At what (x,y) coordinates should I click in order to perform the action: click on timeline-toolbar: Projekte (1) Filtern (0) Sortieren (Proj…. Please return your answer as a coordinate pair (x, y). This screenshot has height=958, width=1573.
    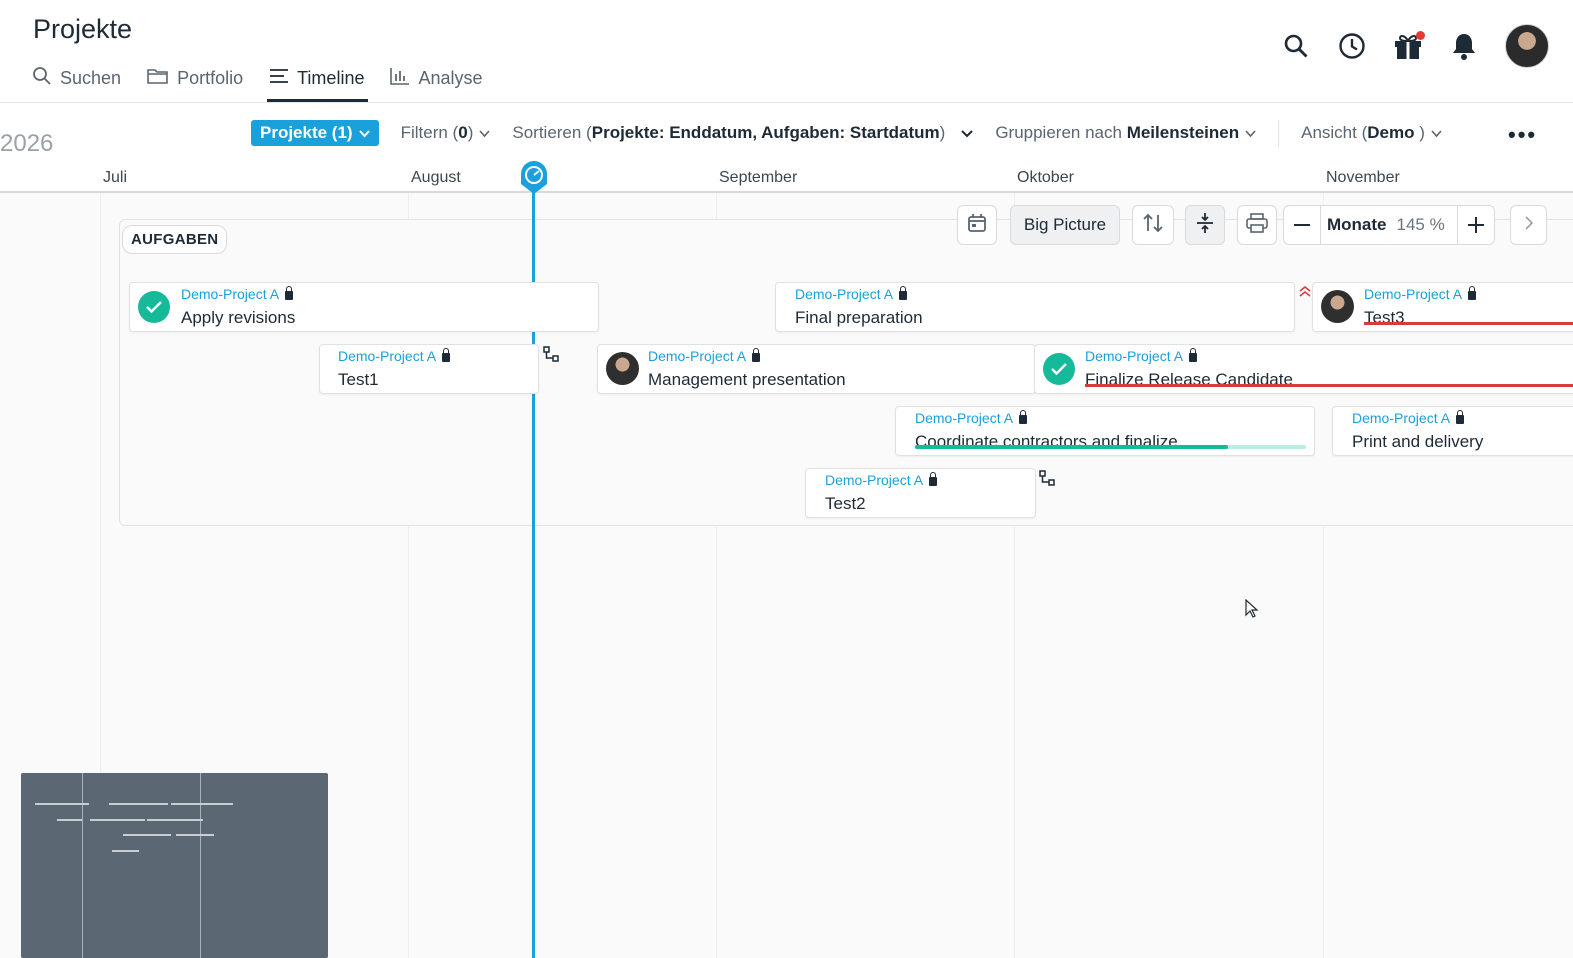
    Looking at the image, I should click on (846, 133).